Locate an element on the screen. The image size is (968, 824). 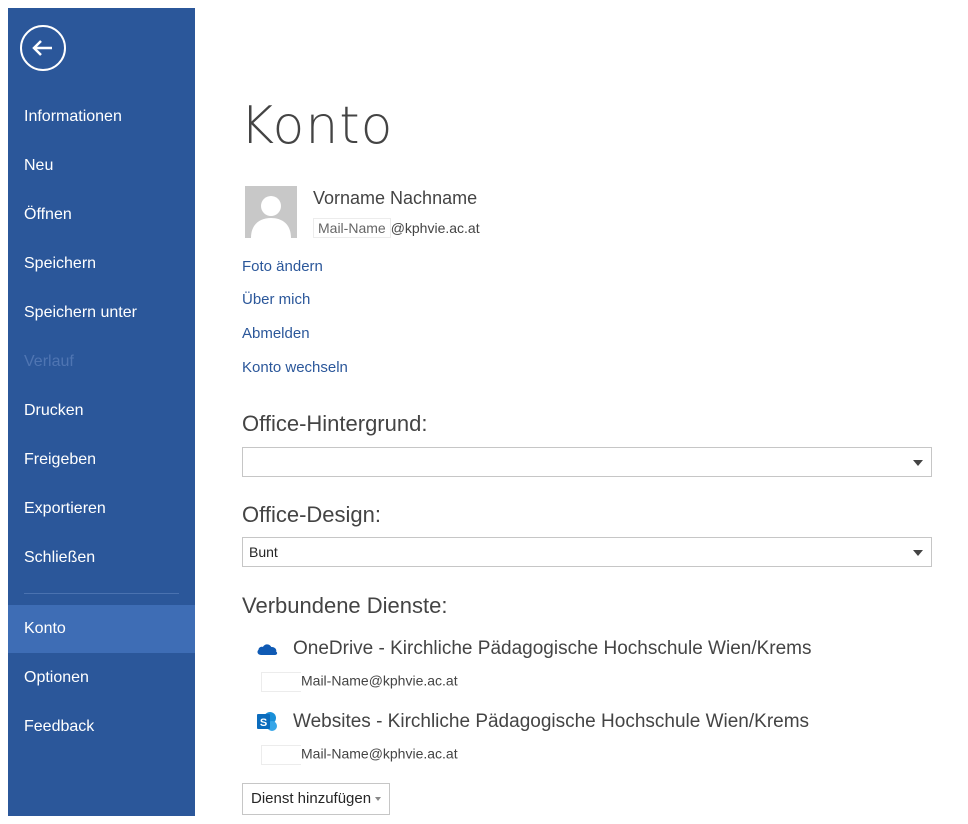
arrow-left-icon is located at coordinates (42, 48).